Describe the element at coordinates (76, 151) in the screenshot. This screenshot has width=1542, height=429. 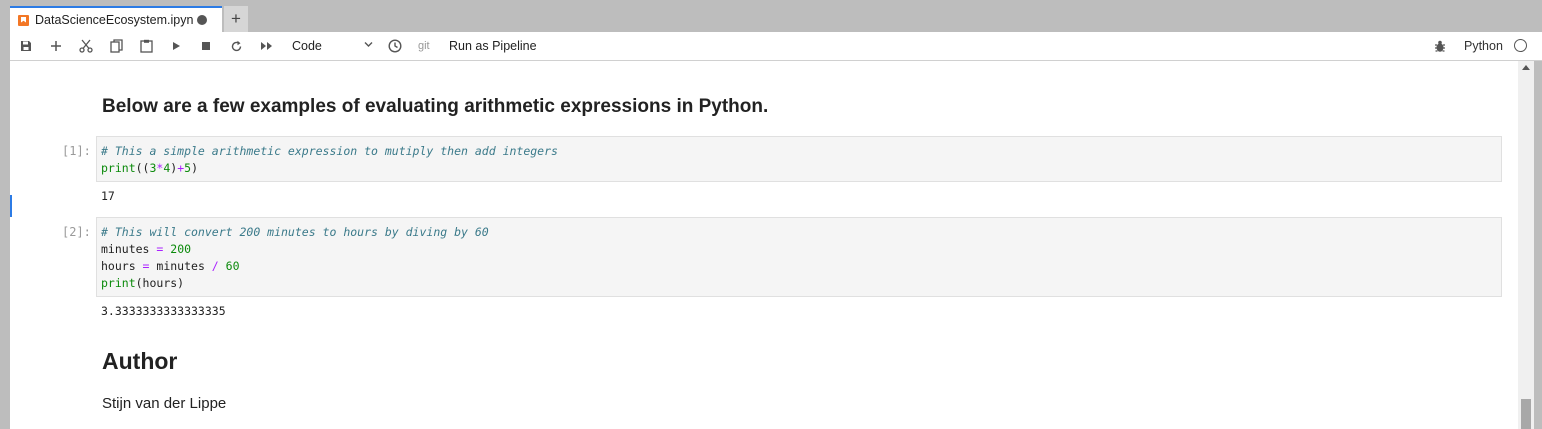
I see `cell-prompt: [1]:` at that location.